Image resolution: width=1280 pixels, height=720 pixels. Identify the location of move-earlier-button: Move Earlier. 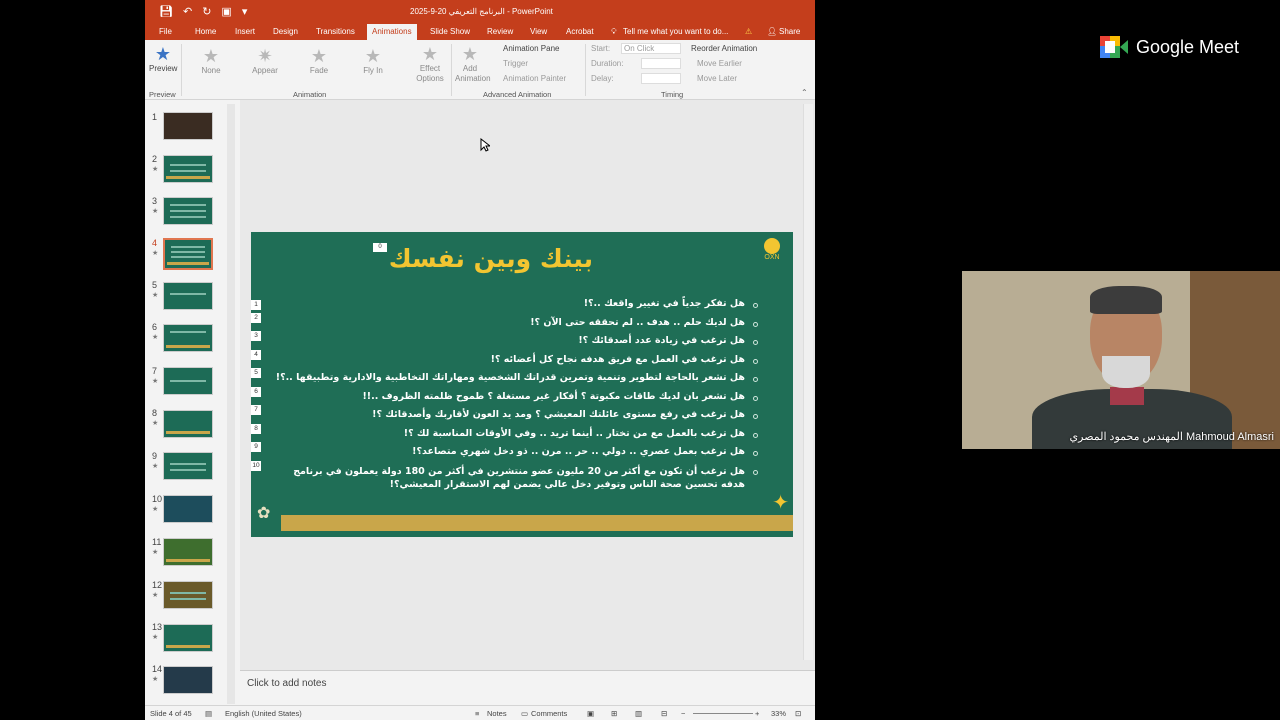
(719, 63).